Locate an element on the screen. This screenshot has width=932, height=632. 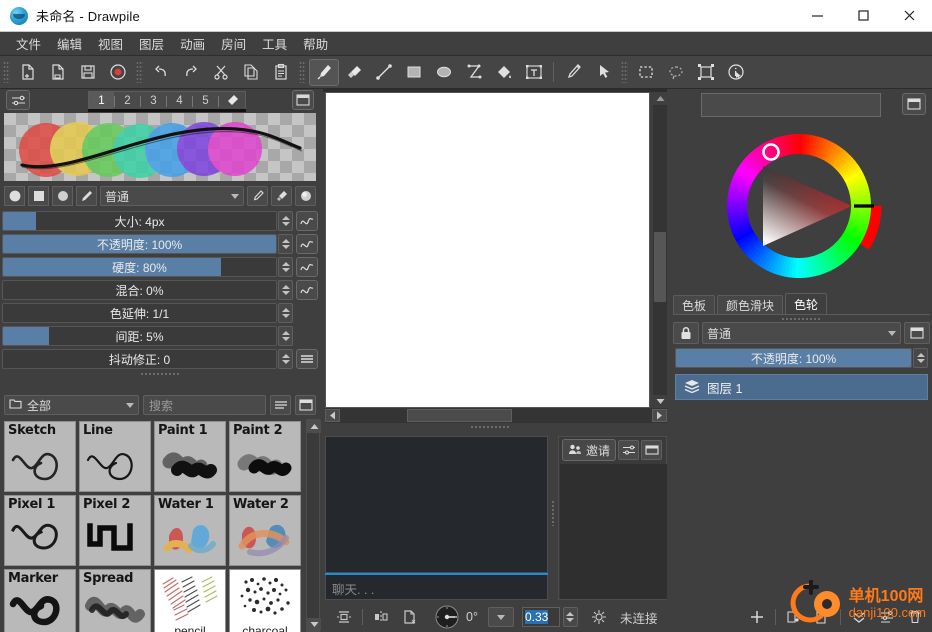
ellipse-tool-icon is located at coordinates (444, 72).